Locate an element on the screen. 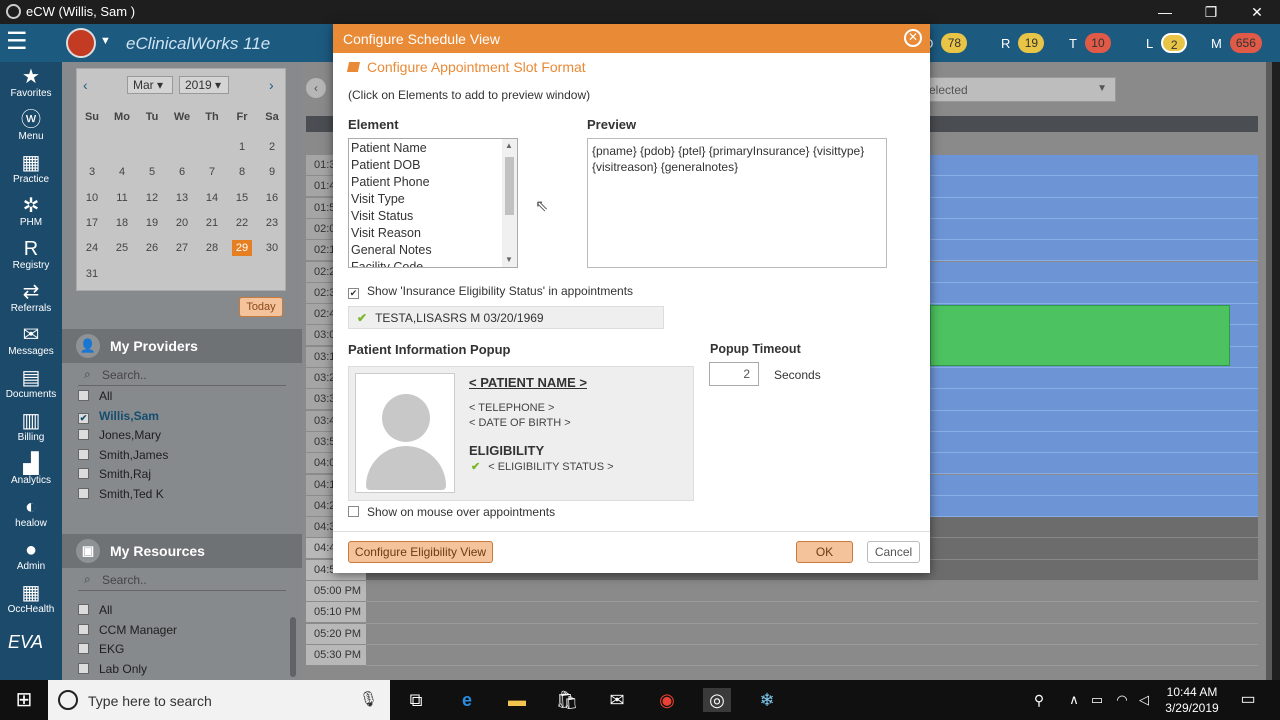 Image resolution: width=1280 pixels, height=720 pixels. people-icon: ⚲ is located at coordinates (1039, 700).